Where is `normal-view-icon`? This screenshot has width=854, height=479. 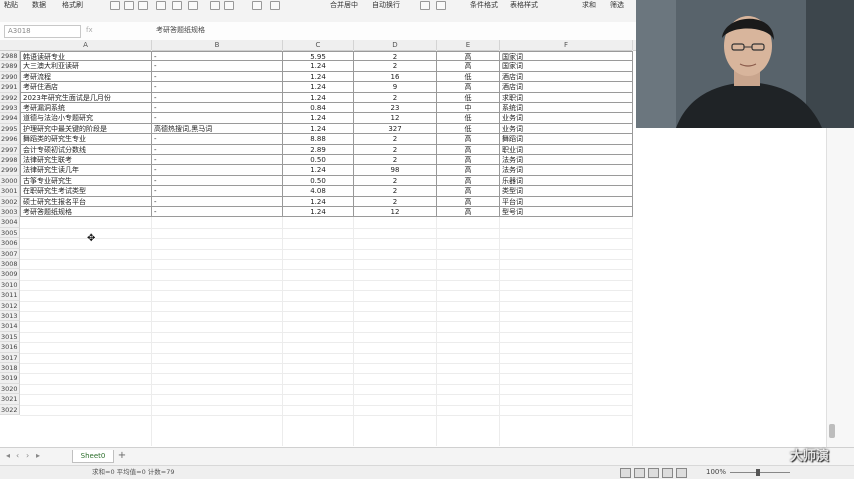 normal-view-icon is located at coordinates (625, 473).